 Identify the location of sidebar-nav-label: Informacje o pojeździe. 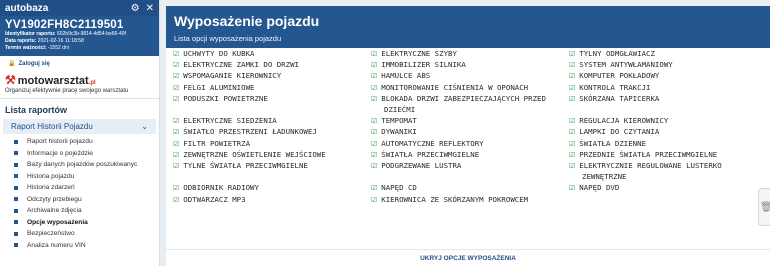
(60, 153).